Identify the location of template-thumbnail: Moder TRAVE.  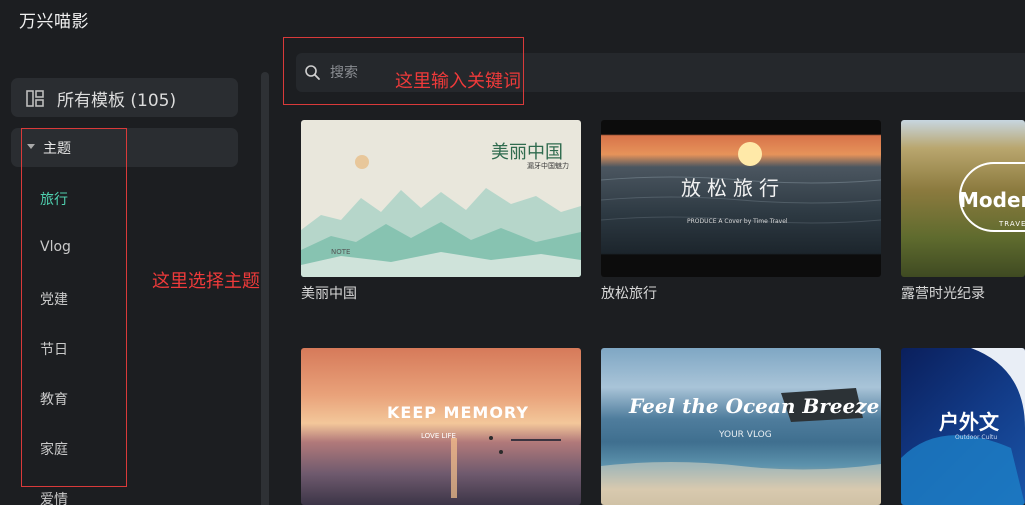
(963, 198).